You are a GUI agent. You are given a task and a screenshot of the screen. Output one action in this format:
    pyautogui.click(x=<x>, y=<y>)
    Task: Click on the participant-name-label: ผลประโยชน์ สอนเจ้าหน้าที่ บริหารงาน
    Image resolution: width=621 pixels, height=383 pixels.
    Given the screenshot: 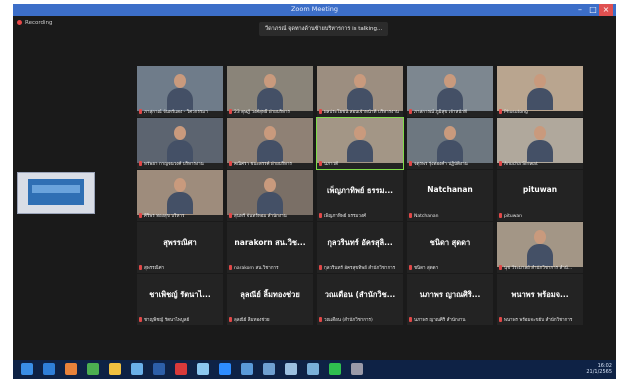 What is the action you would take?
    pyautogui.click(x=360, y=112)
    